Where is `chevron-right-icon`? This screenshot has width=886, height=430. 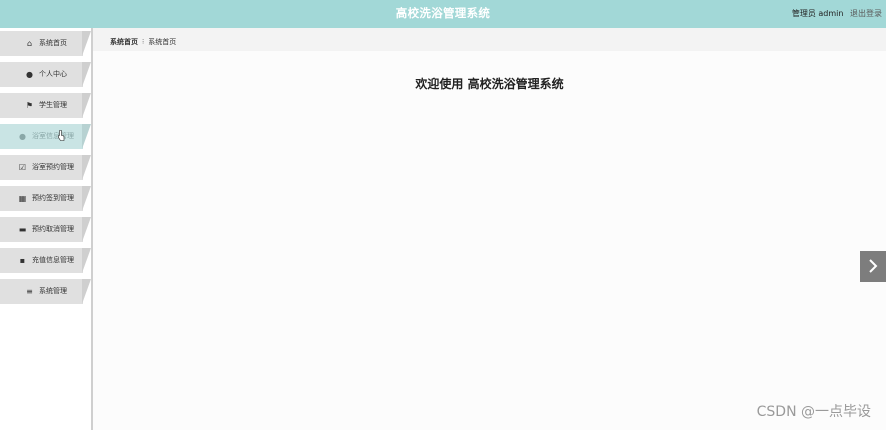
chevron-right-icon is located at coordinates (873, 266).